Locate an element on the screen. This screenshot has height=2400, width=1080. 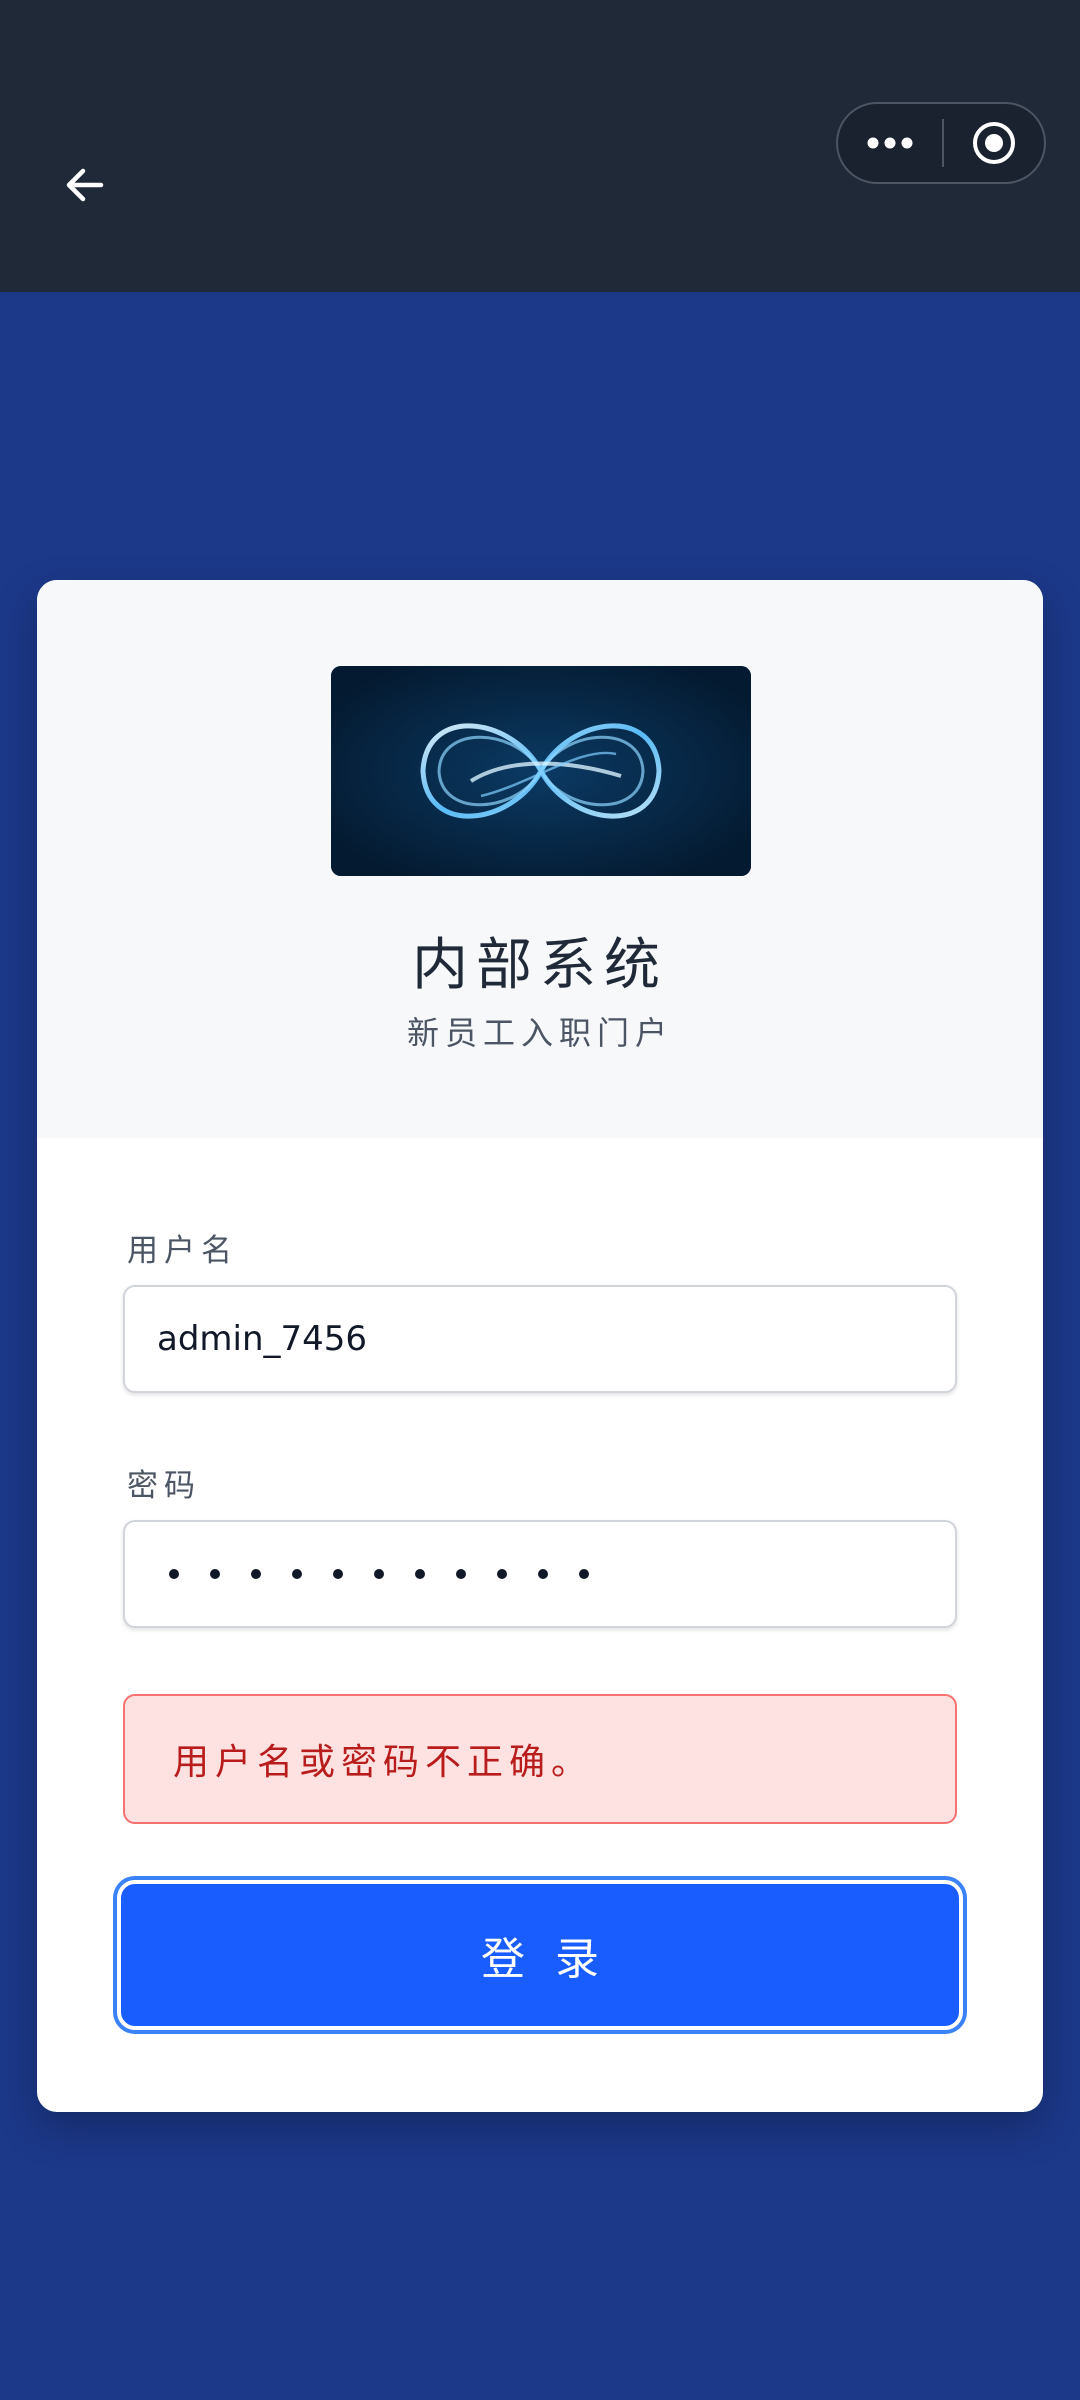
back-button is located at coordinates (85, 185).